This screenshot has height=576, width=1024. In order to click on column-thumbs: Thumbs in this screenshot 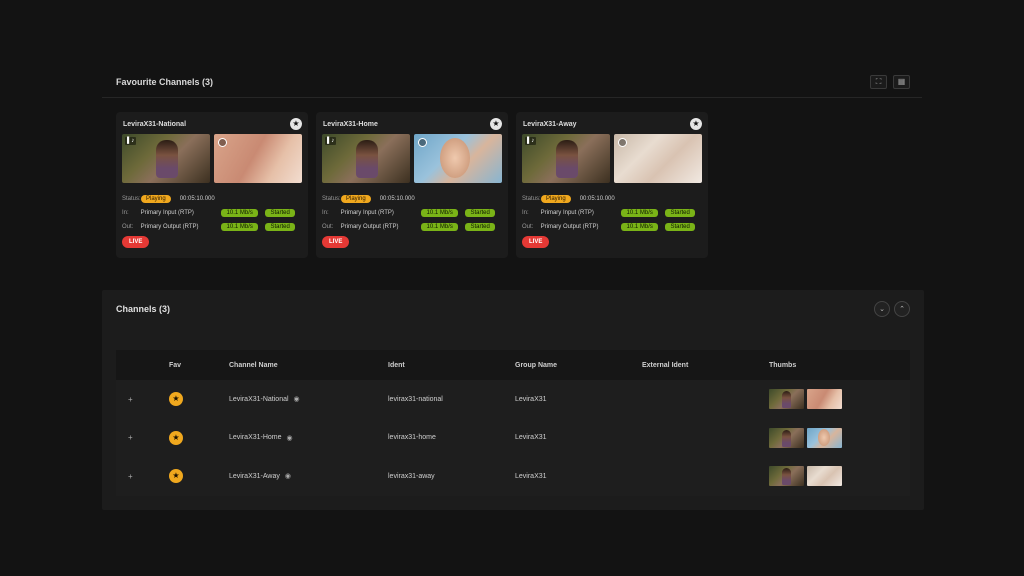, I will do `click(783, 365)`.